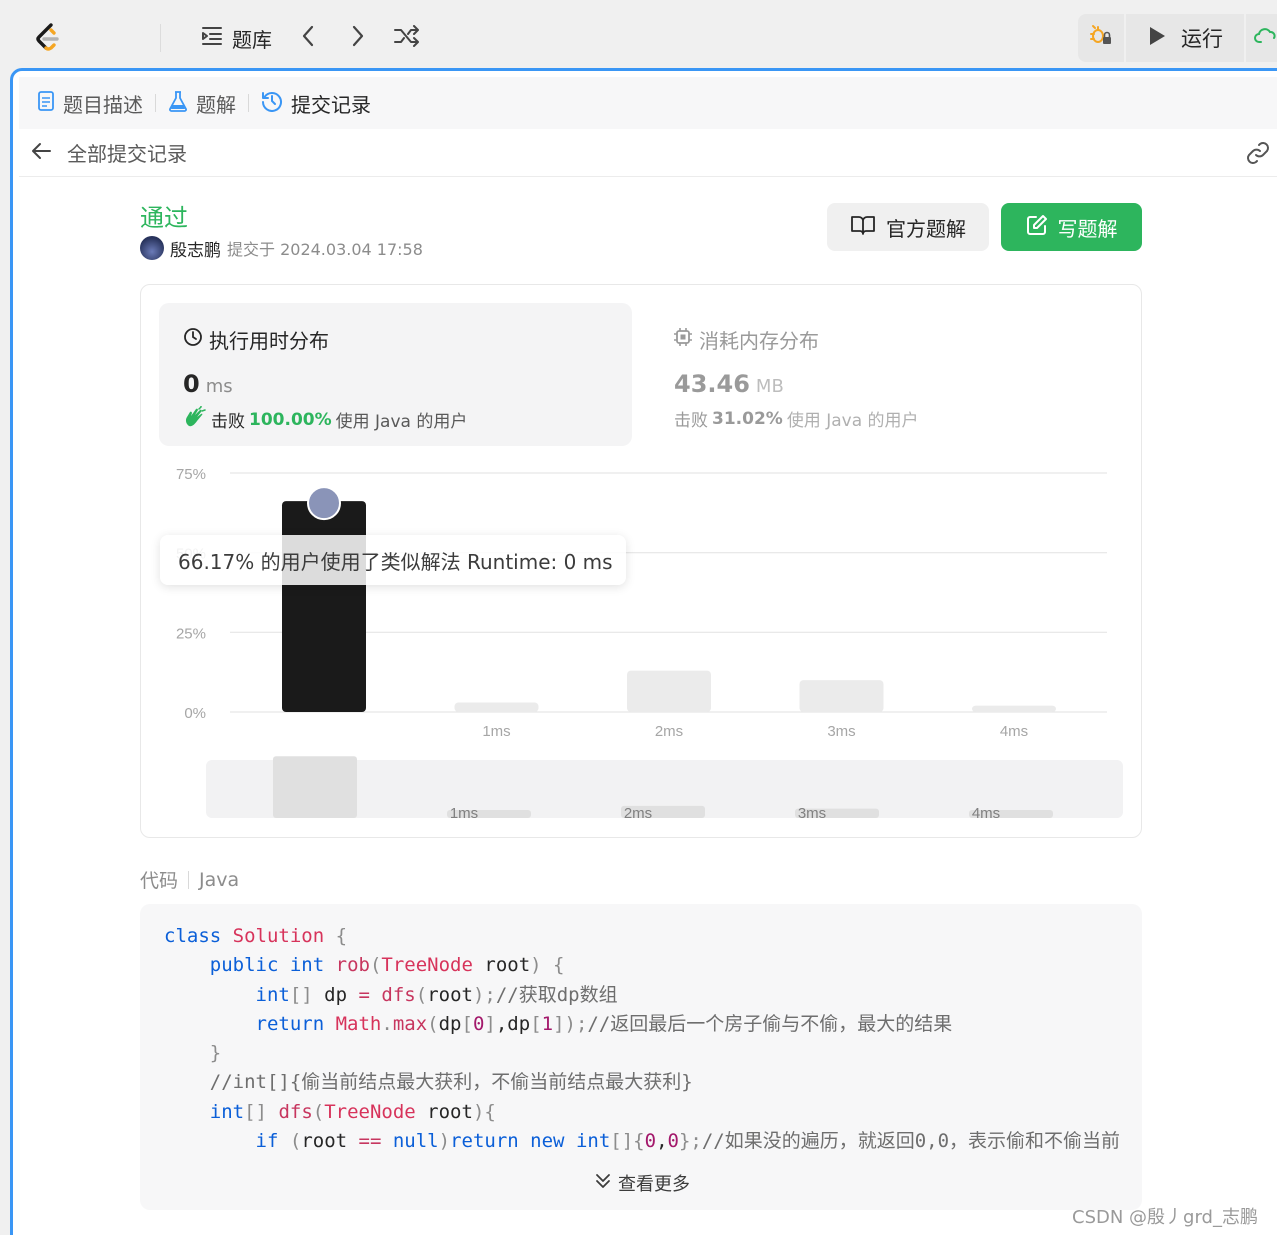 The height and width of the screenshot is (1235, 1277). I want to click on topbar-divider, so click(160, 38).